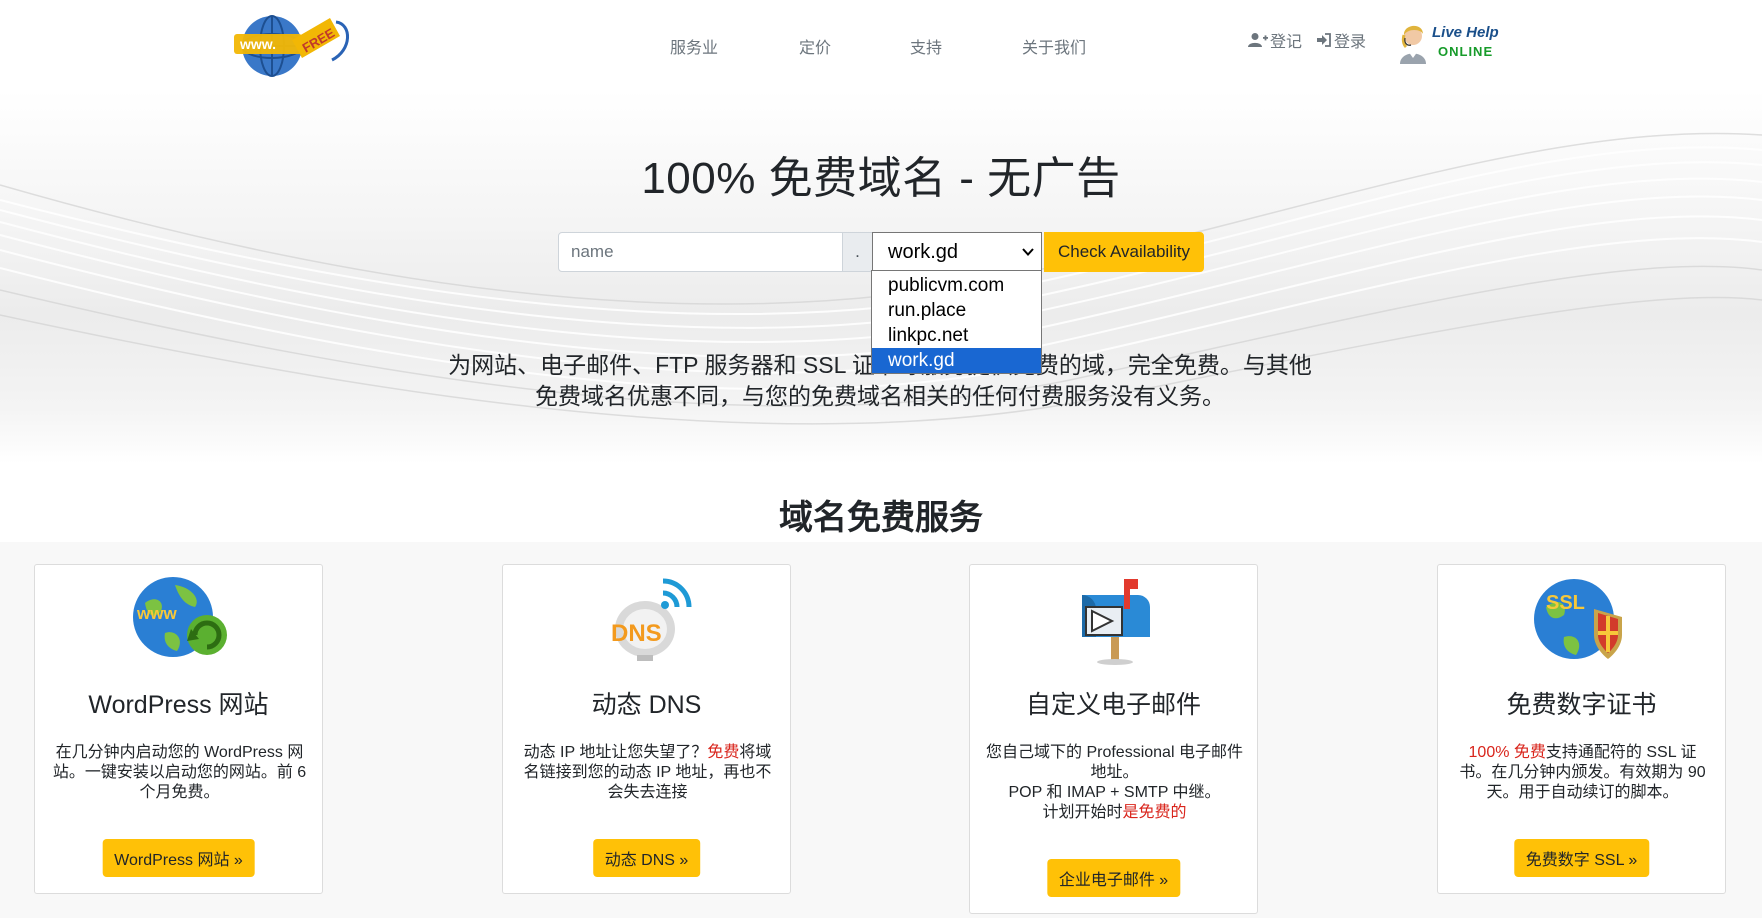 The image size is (1762, 918). Describe the element at coordinates (646, 705) in the screenshot. I see `card-title-dynamic-dns: 动态 DNS` at that location.